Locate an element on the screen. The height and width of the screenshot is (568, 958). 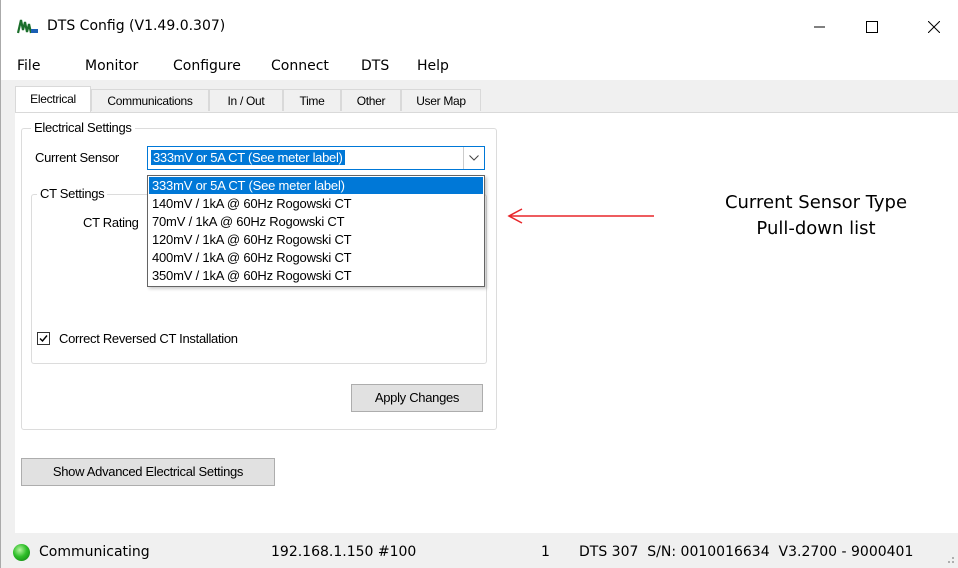
checkmark-icon is located at coordinates (43, 339).